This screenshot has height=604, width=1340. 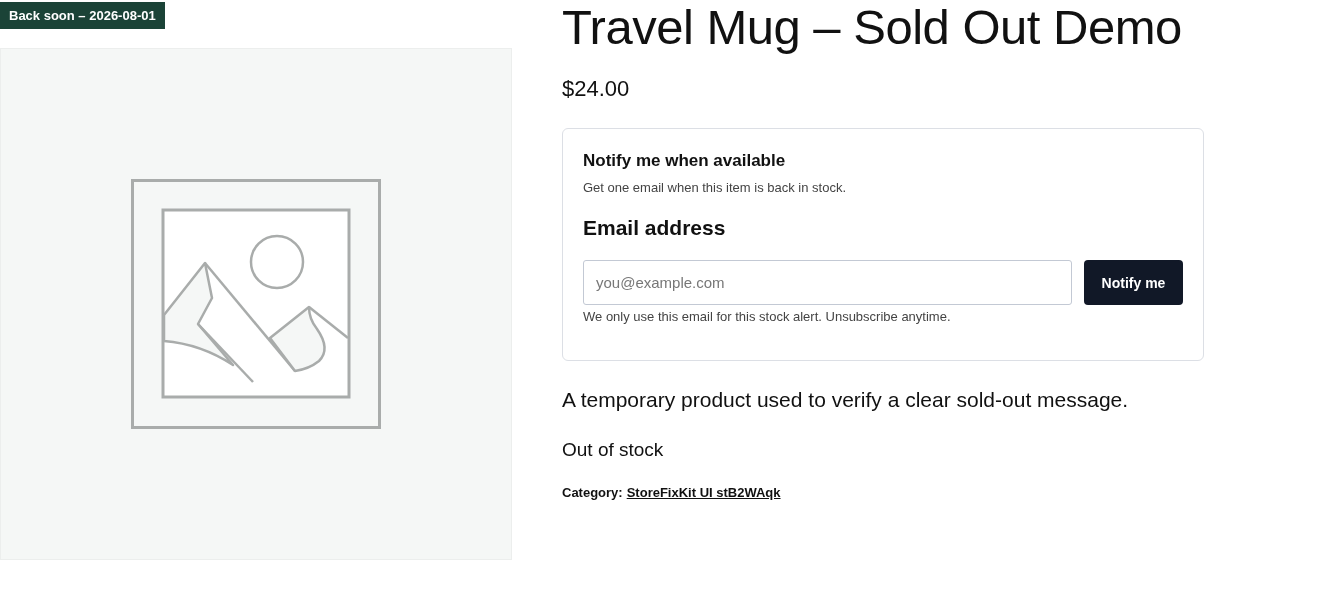 I want to click on product-price: $24.00, so click(x=596, y=89).